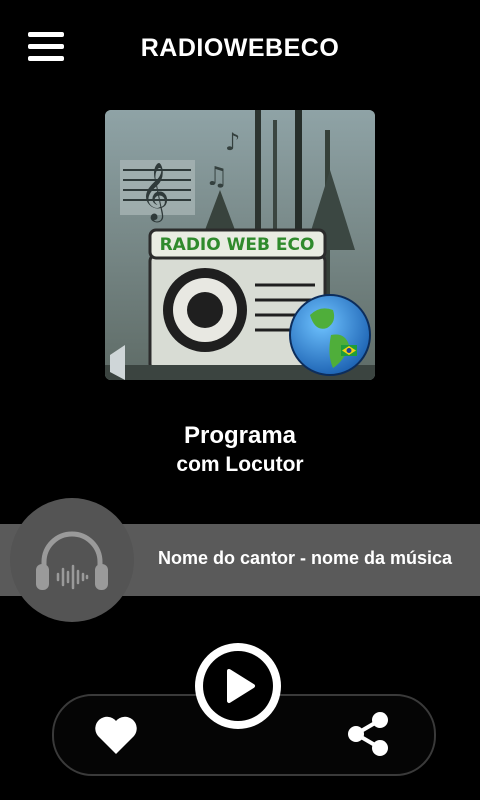 This screenshot has height=800, width=480. What do you see at coordinates (240, 464) in the screenshot?
I see `program-host: com Locutor` at bounding box center [240, 464].